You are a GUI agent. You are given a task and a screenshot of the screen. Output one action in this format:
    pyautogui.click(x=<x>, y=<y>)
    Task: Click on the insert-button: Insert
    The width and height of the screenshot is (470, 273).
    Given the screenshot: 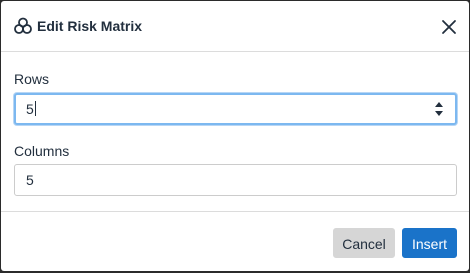 What is the action you would take?
    pyautogui.click(x=429, y=243)
    